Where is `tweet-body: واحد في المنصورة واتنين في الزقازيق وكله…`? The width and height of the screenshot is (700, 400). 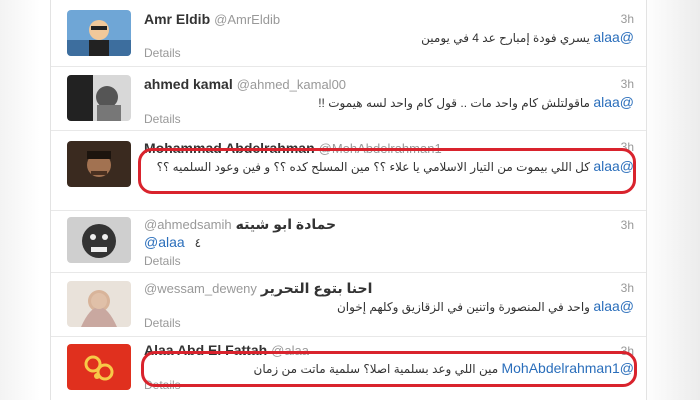
tweet-body: واحد في المنصورة واتنين في الزقازيق وكله… is located at coordinates (463, 307).